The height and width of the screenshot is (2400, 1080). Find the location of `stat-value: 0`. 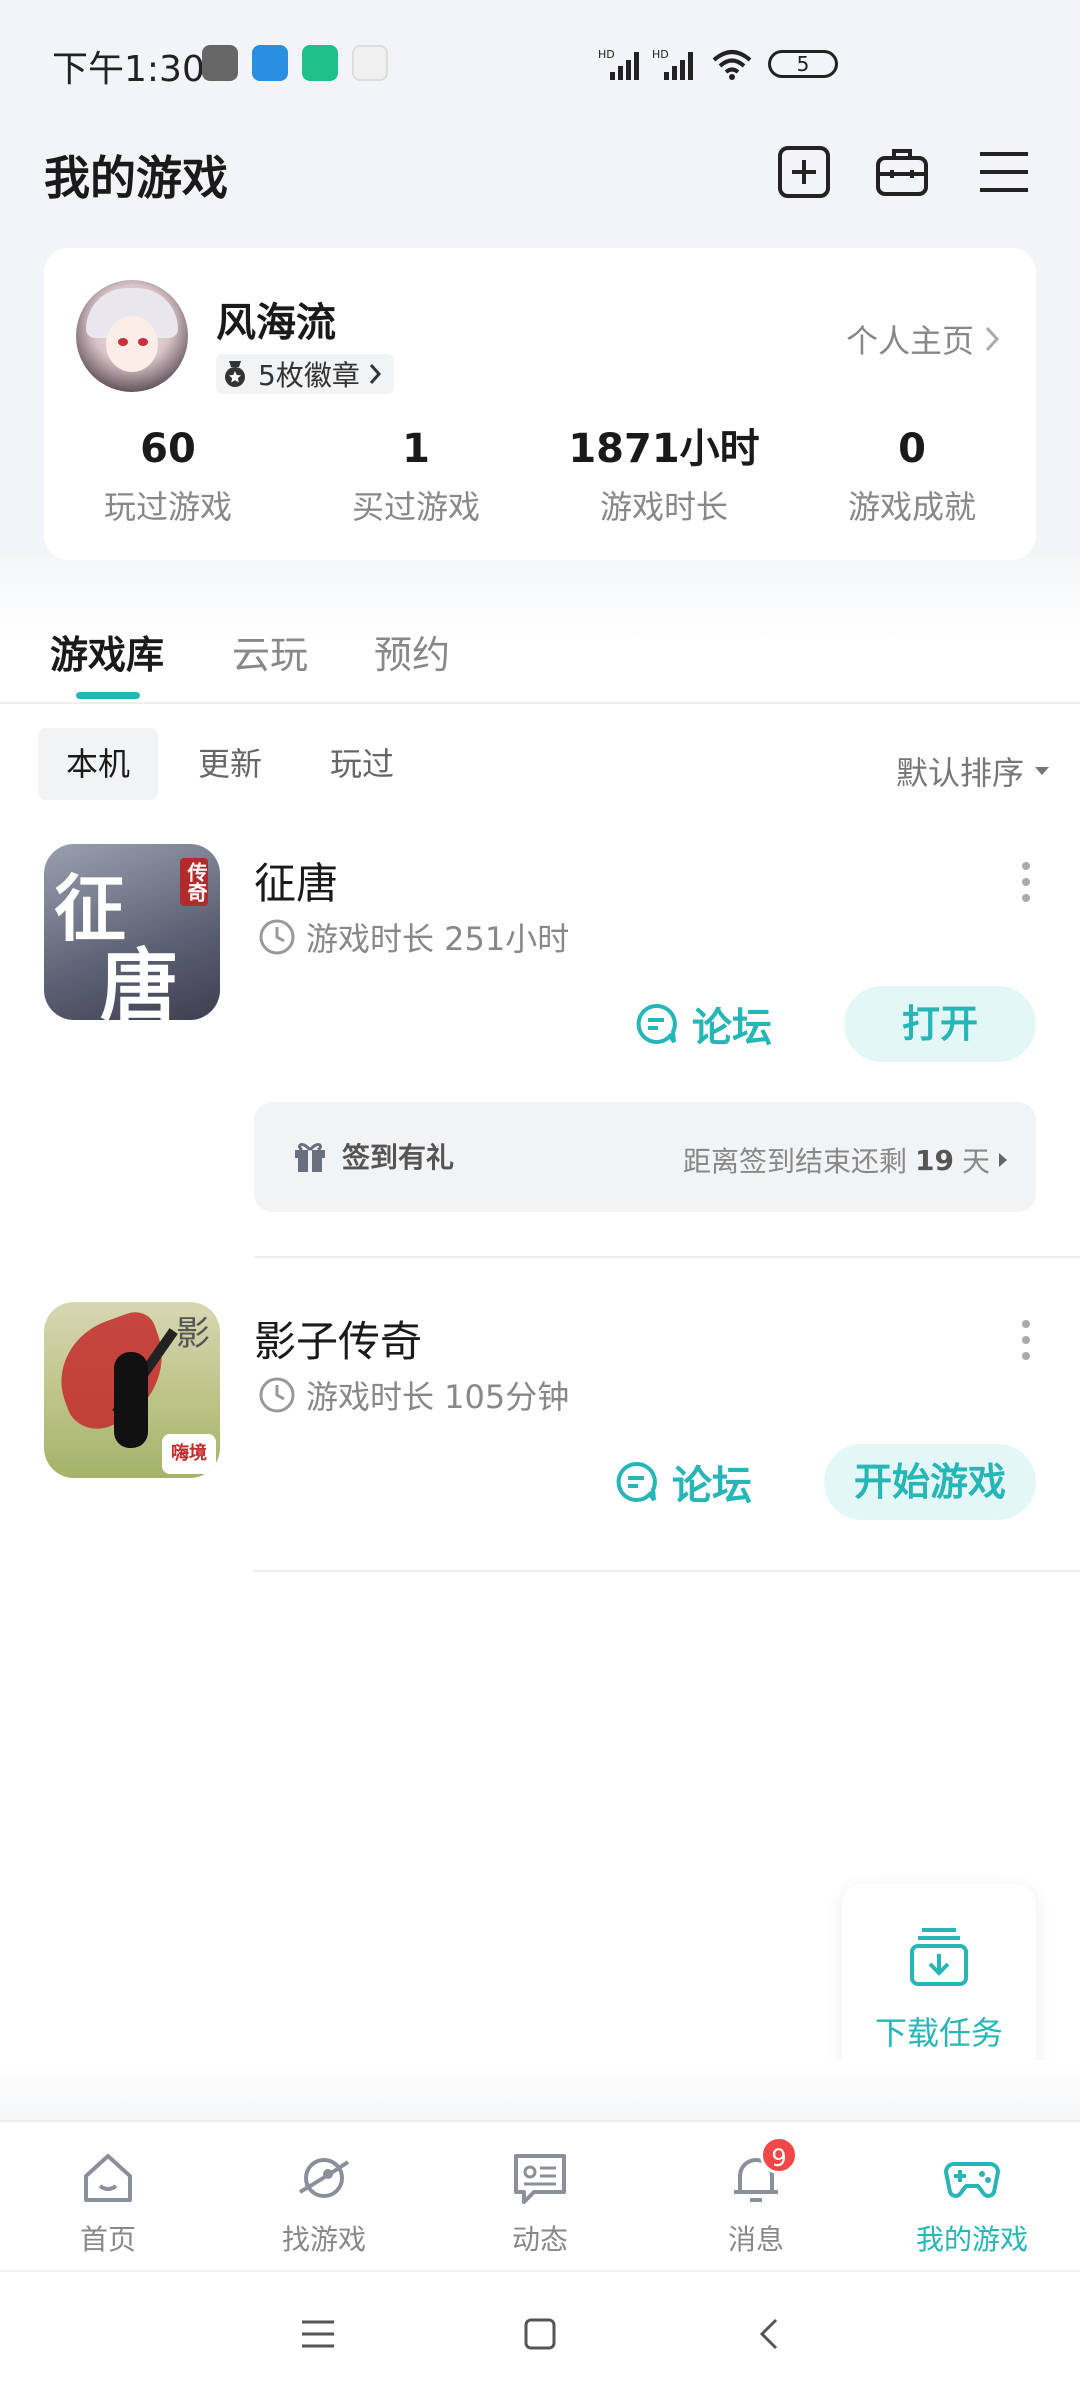

stat-value: 0 is located at coordinates (912, 449).